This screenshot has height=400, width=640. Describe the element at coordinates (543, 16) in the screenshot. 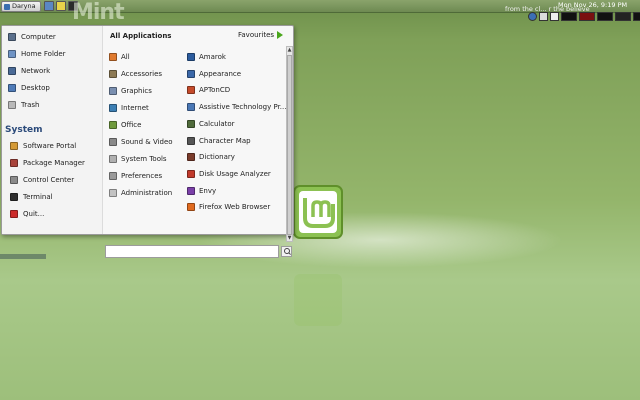

I see `monitor-icon` at that location.